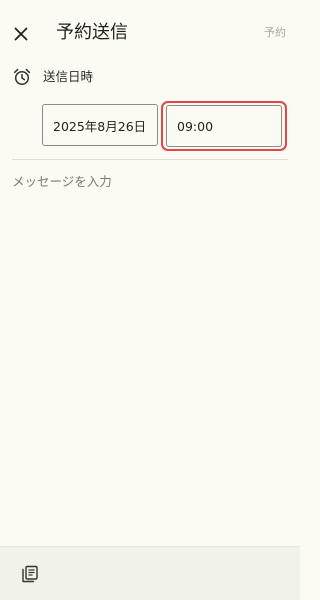  I want to click on schedule-button: 予約, so click(275, 33).